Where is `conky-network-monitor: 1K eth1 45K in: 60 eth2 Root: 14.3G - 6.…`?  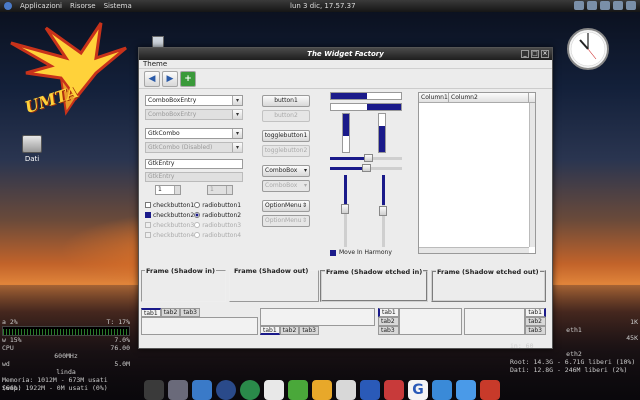
conky-network-monitor: 1K eth1 45K in: 60 eth2 Root: 14.3G - 6.… is located at coordinates (574, 346).